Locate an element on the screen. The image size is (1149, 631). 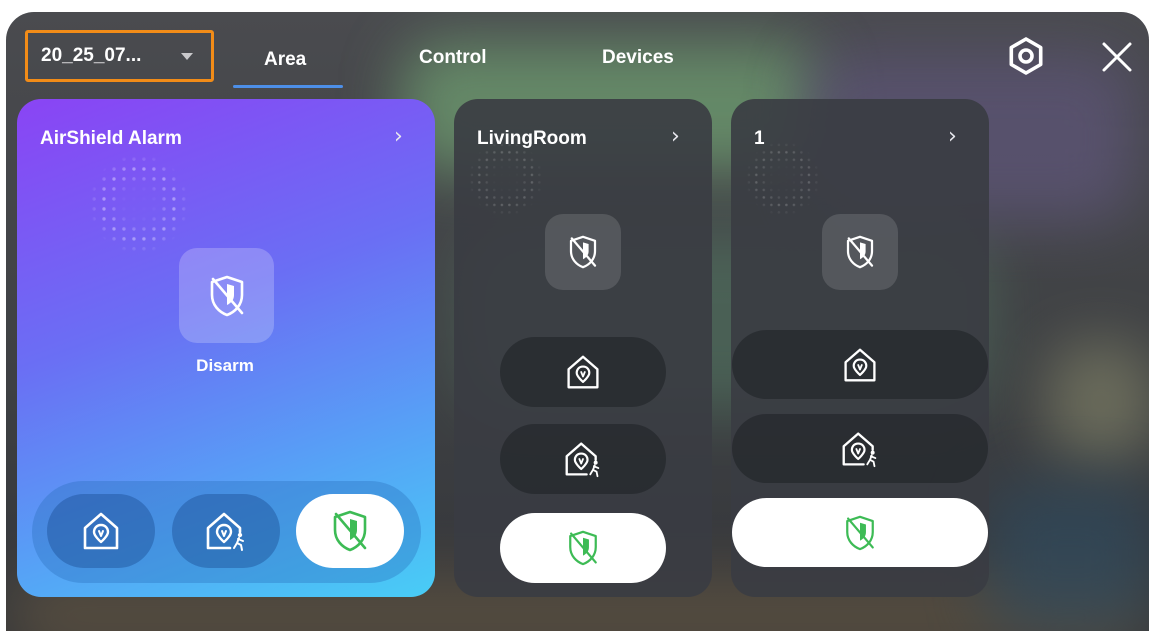
tab-devices: Devices is located at coordinates (638, 58).